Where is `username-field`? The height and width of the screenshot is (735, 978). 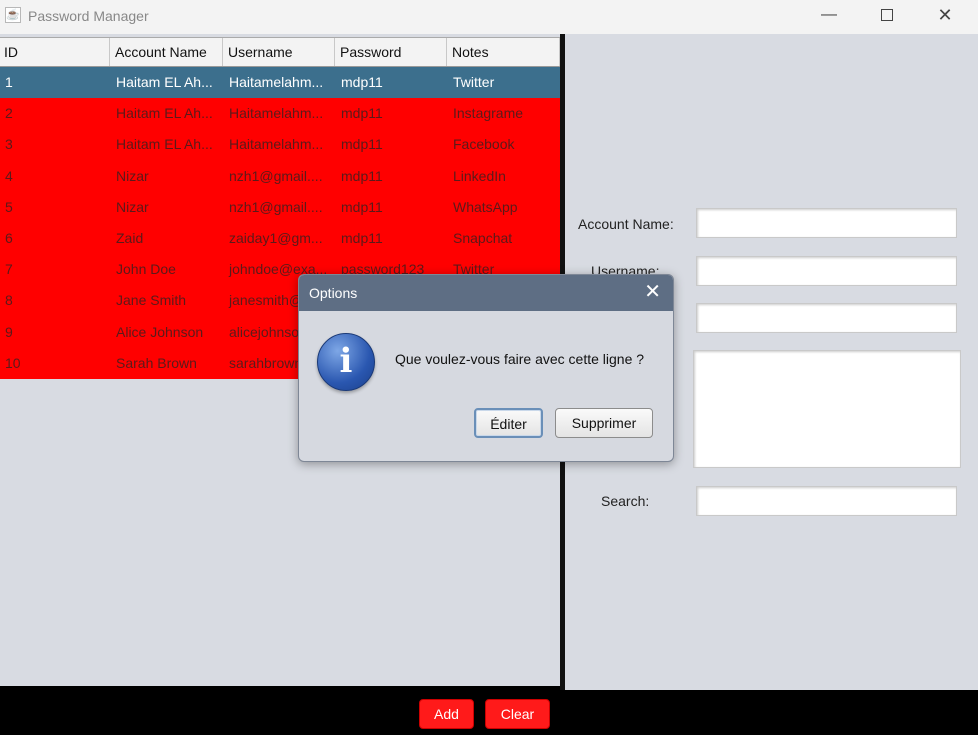 username-field is located at coordinates (826, 271).